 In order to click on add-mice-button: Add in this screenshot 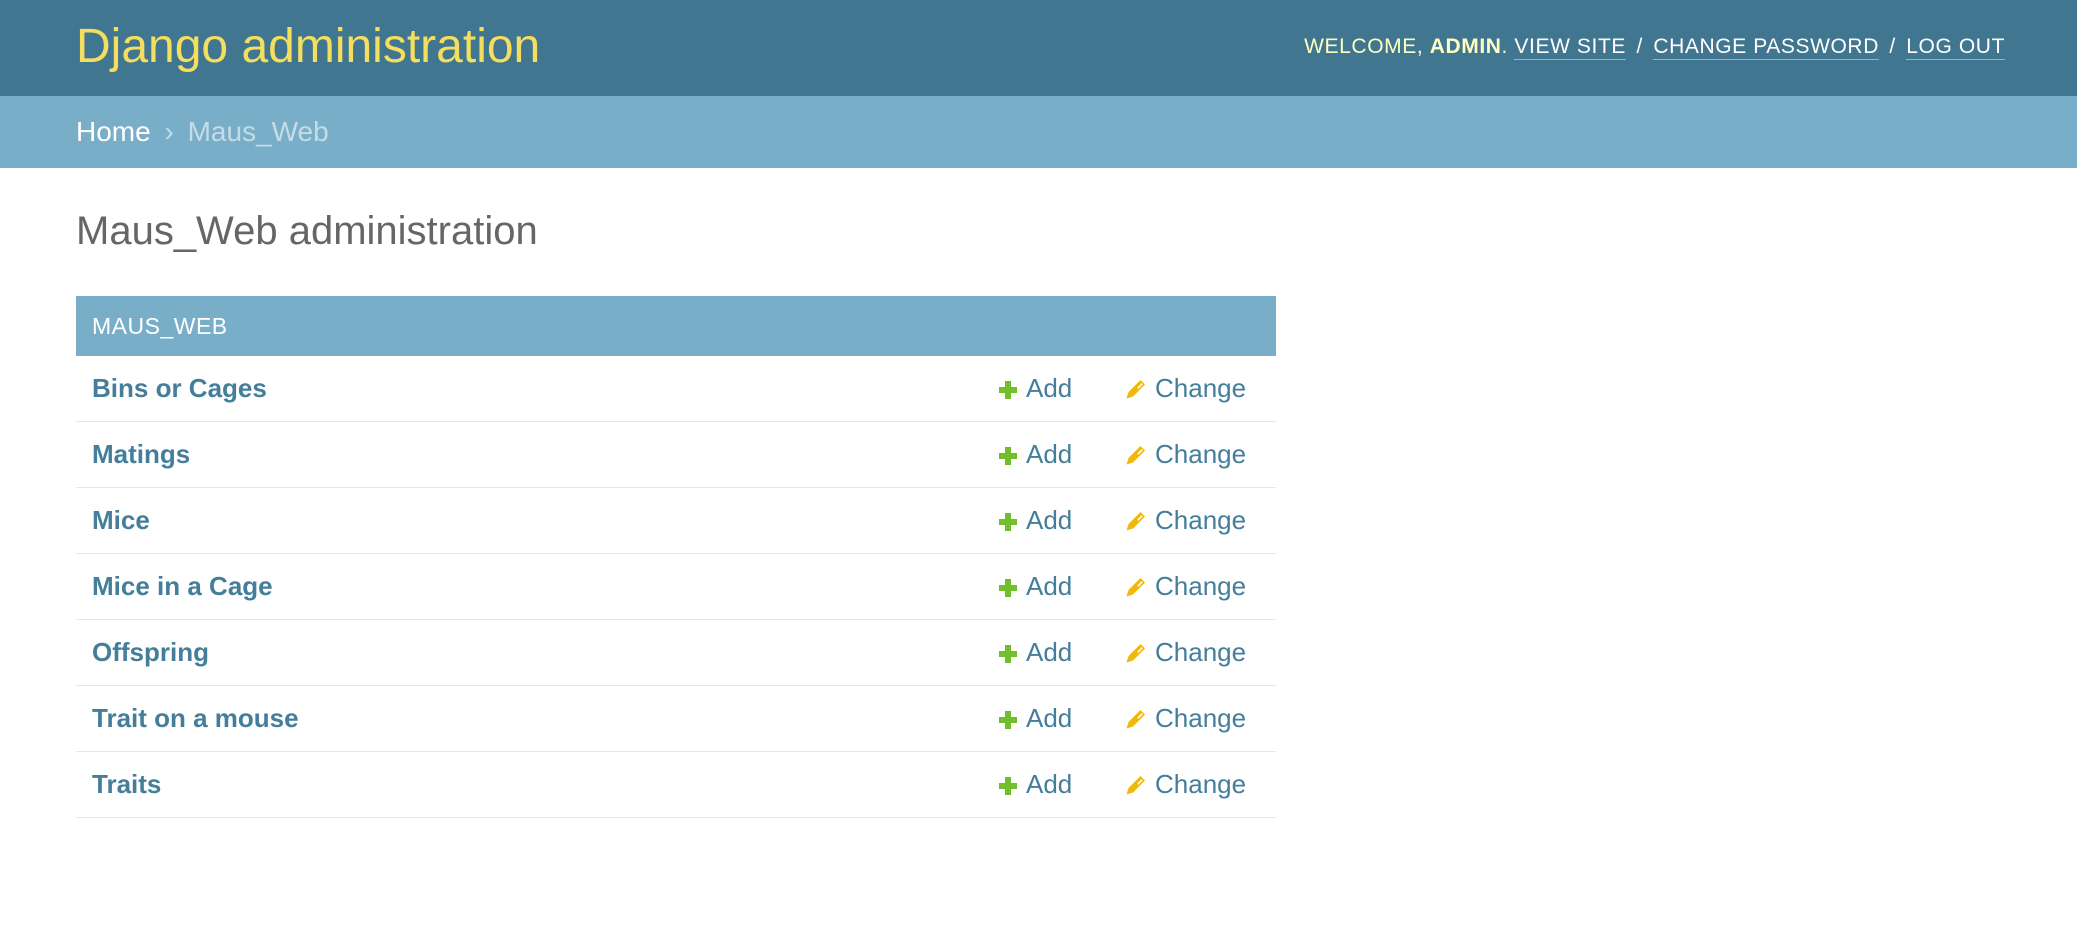, I will do `click(1035, 521)`.